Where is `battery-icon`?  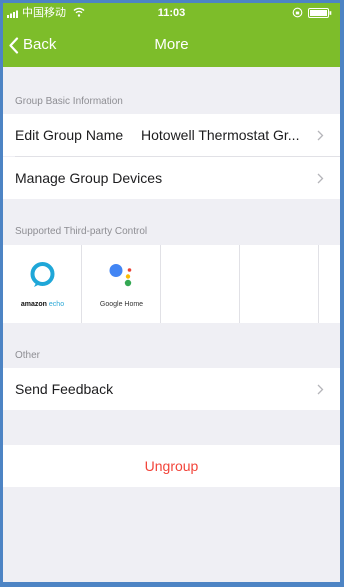 battery-icon is located at coordinates (320, 13).